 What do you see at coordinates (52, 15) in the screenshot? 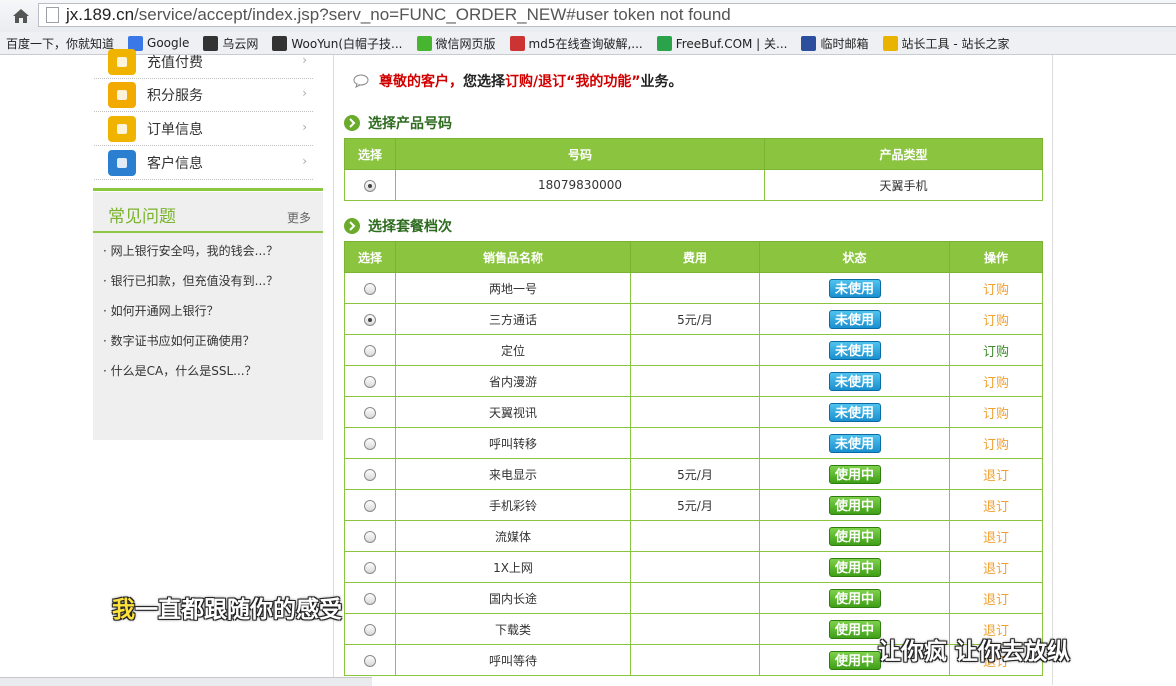
I see `page-icon` at bounding box center [52, 15].